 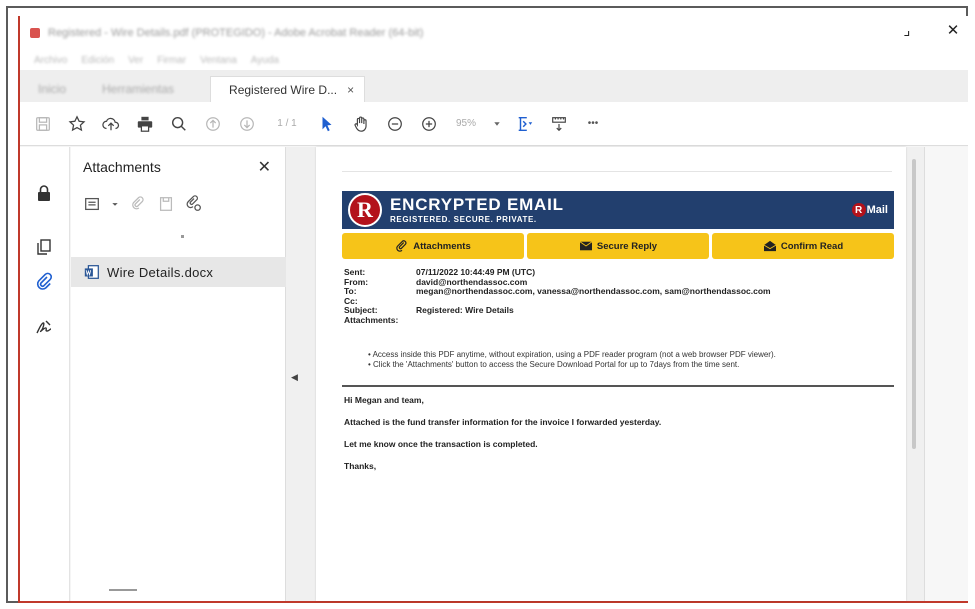 I want to click on zoom-level: 95%, so click(x=466, y=123).